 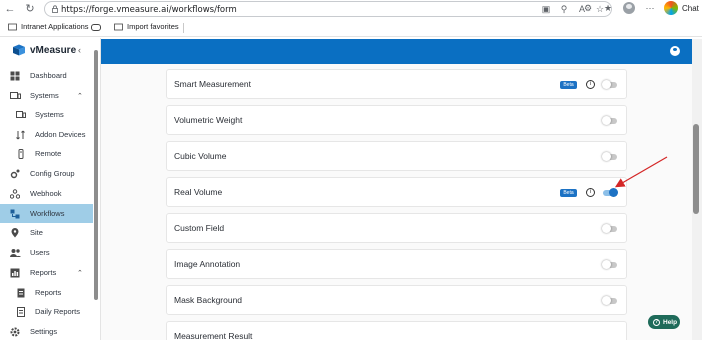 I want to click on bookmark-folder-icon, so click(x=12, y=27).